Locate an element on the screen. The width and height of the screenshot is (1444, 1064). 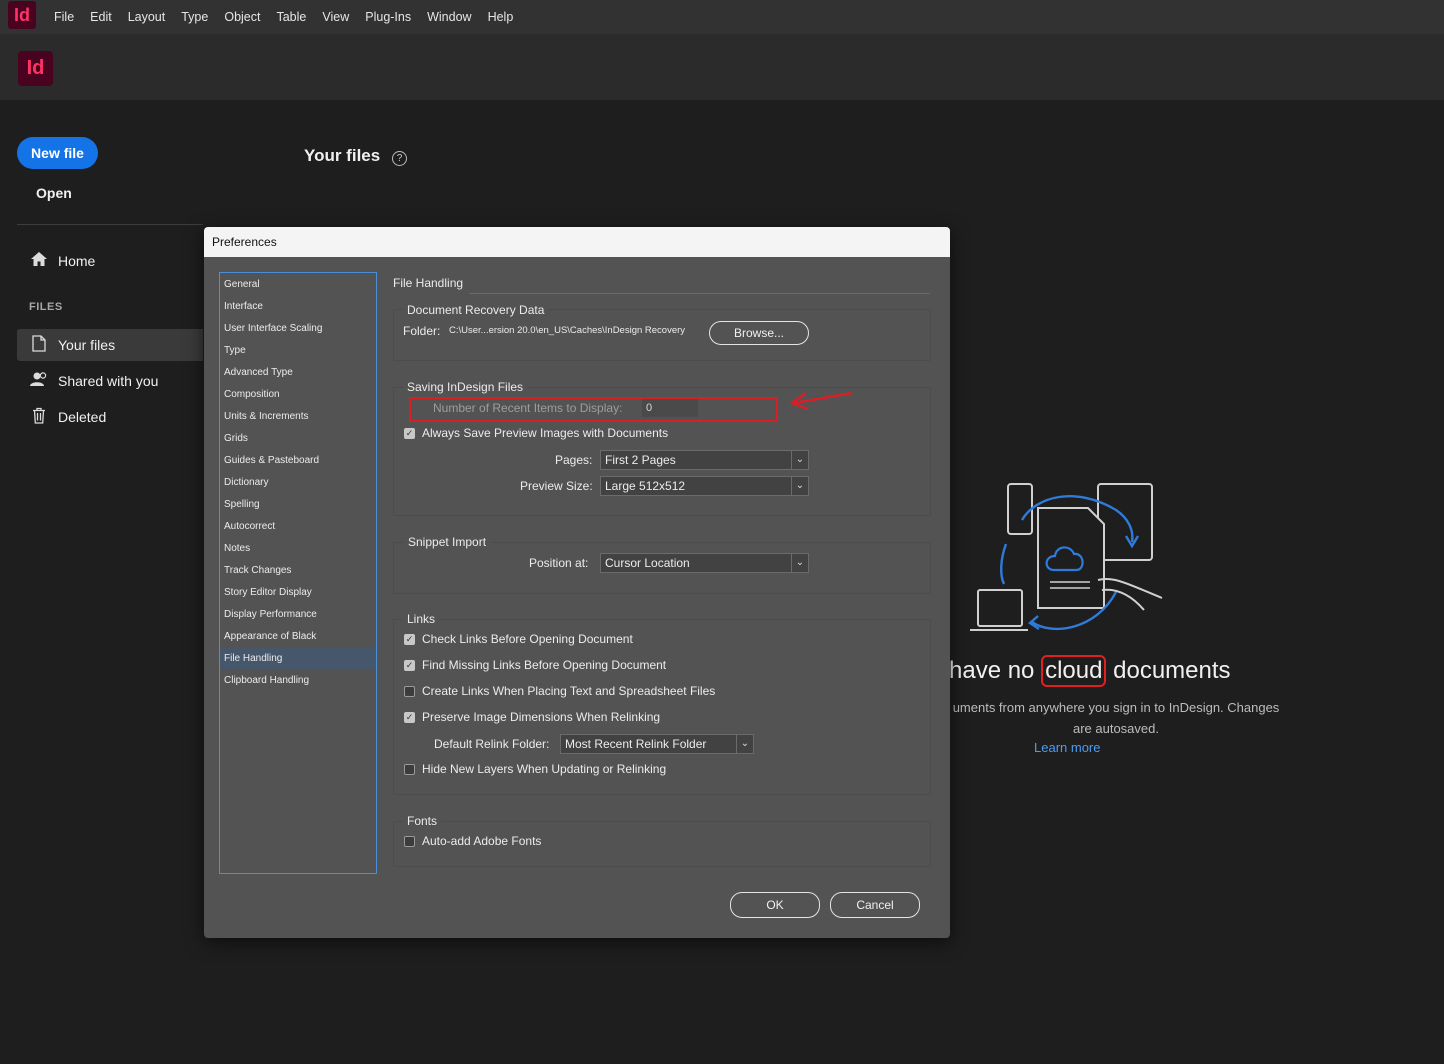
menu-layout: Layout is located at coordinates (147, 17).